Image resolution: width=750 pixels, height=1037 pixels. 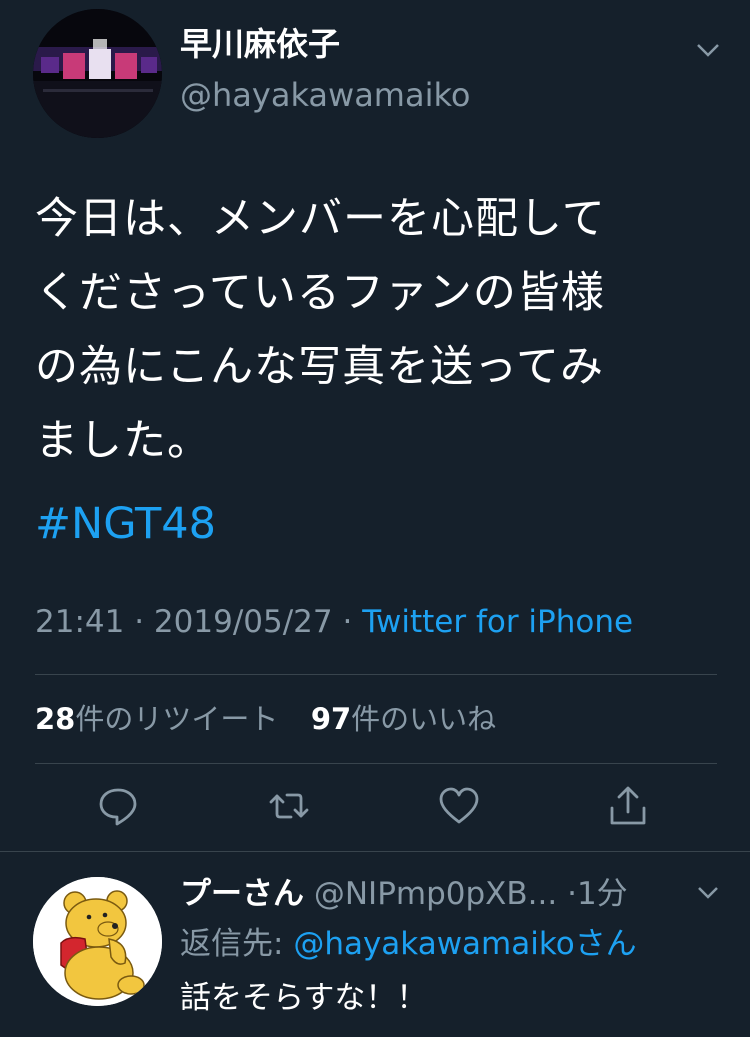 What do you see at coordinates (125, 524) in the screenshot?
I see `hashtag-link: #NGT48` at bounding box center [125, 524].